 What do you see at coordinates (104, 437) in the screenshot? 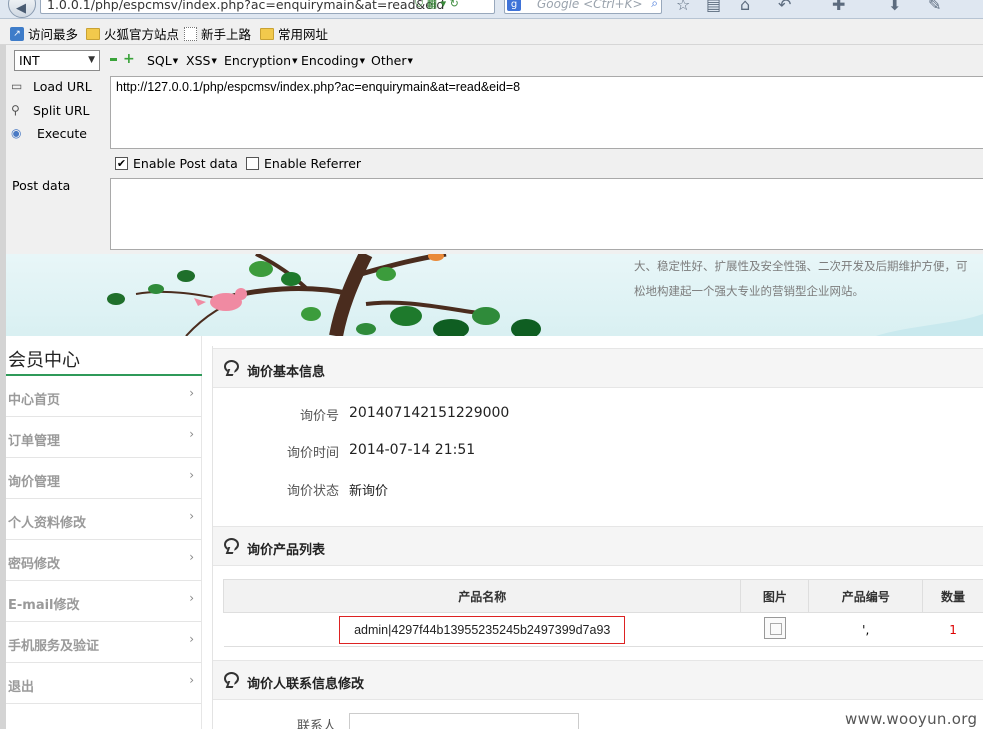
I see `sidebar-item-orders: 订单管理 ›` at bounding box center [104, 437].